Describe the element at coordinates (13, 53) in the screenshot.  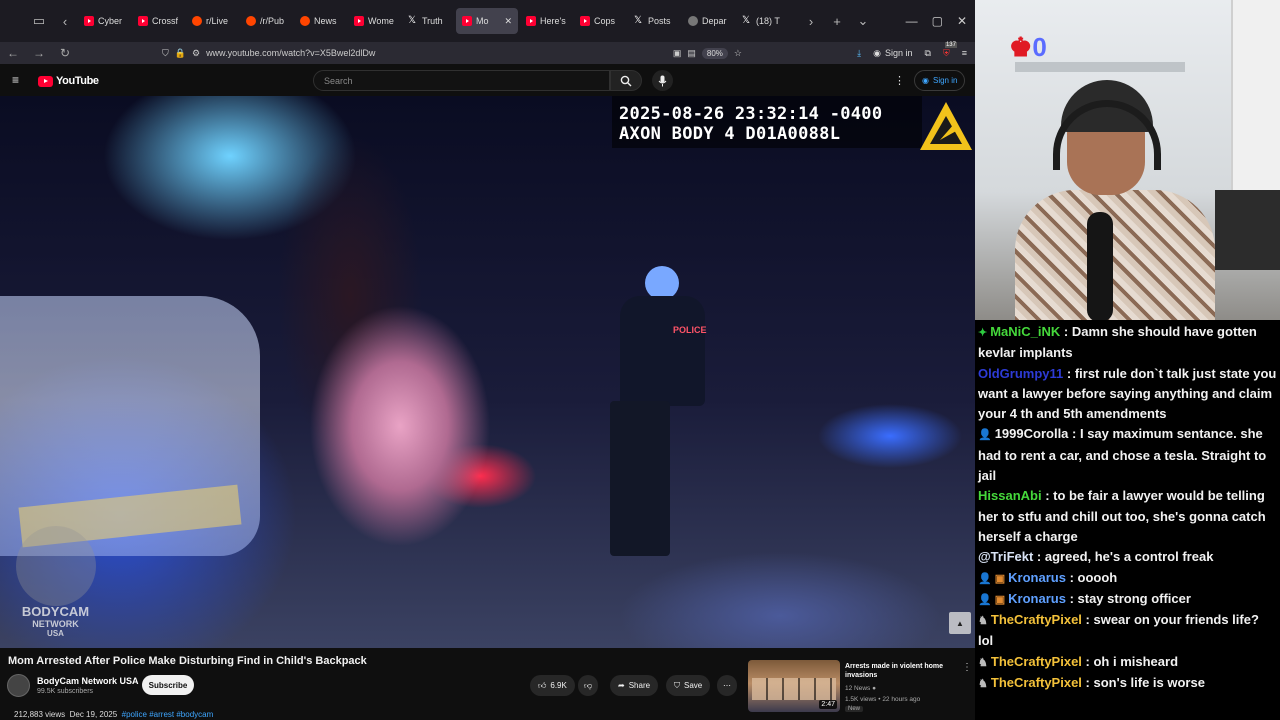
I see `back-icon: ←` at that location.